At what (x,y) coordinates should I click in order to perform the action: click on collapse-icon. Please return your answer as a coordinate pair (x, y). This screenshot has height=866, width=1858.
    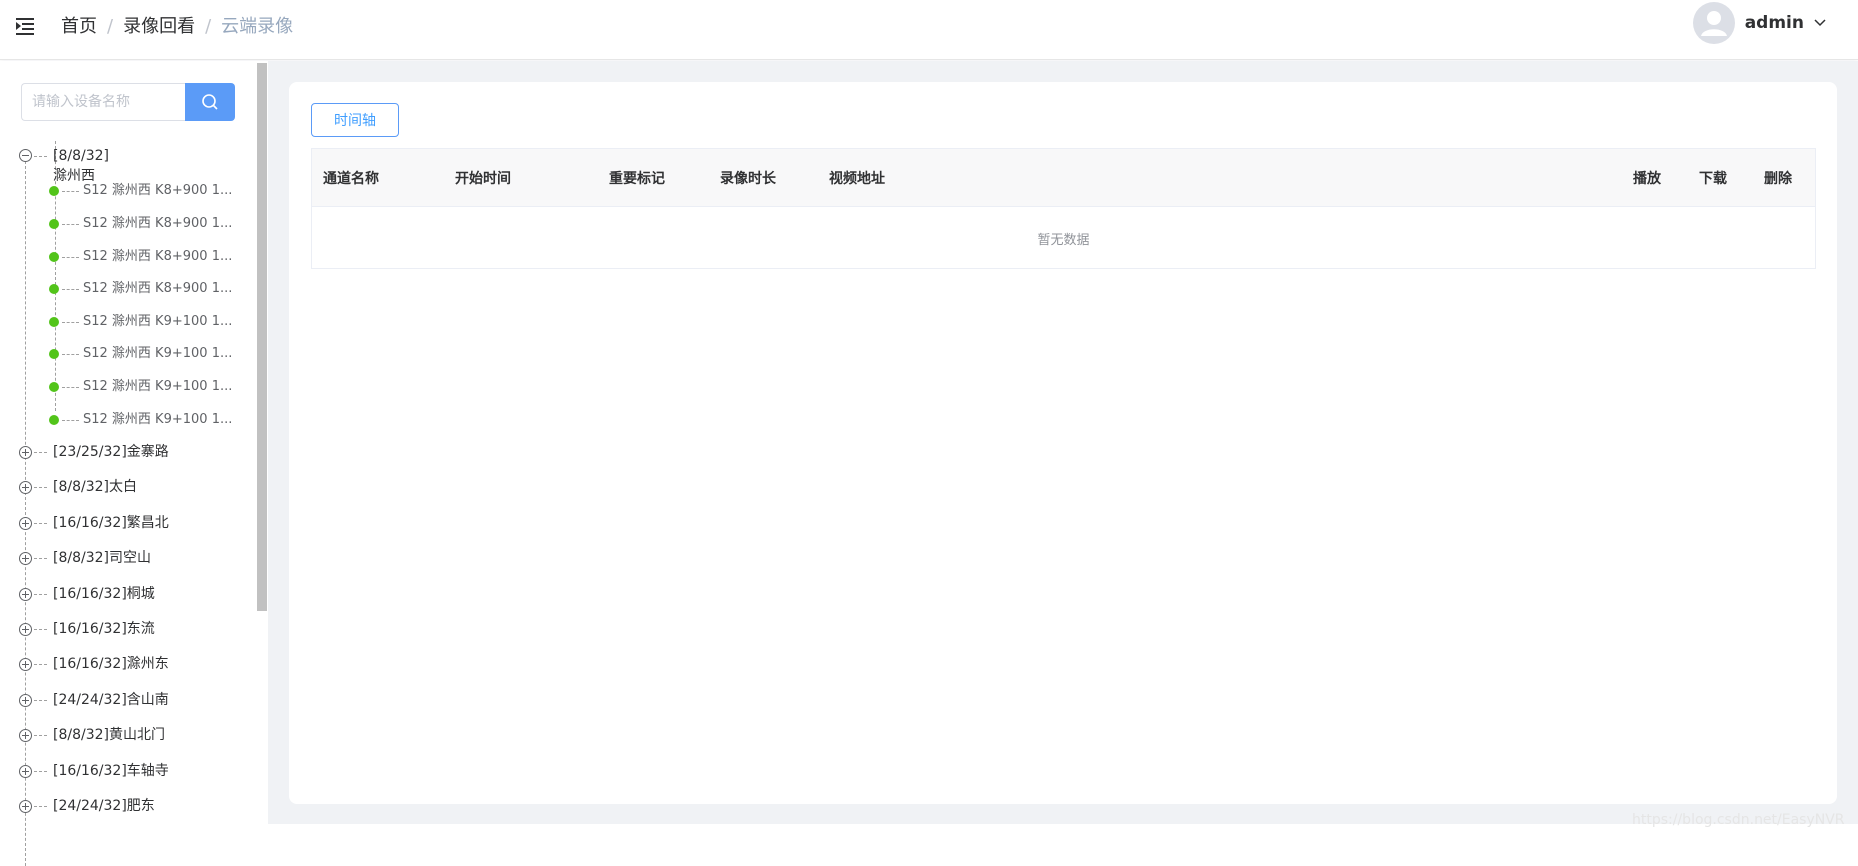
    Looking at the image, I should click on (25, 155).